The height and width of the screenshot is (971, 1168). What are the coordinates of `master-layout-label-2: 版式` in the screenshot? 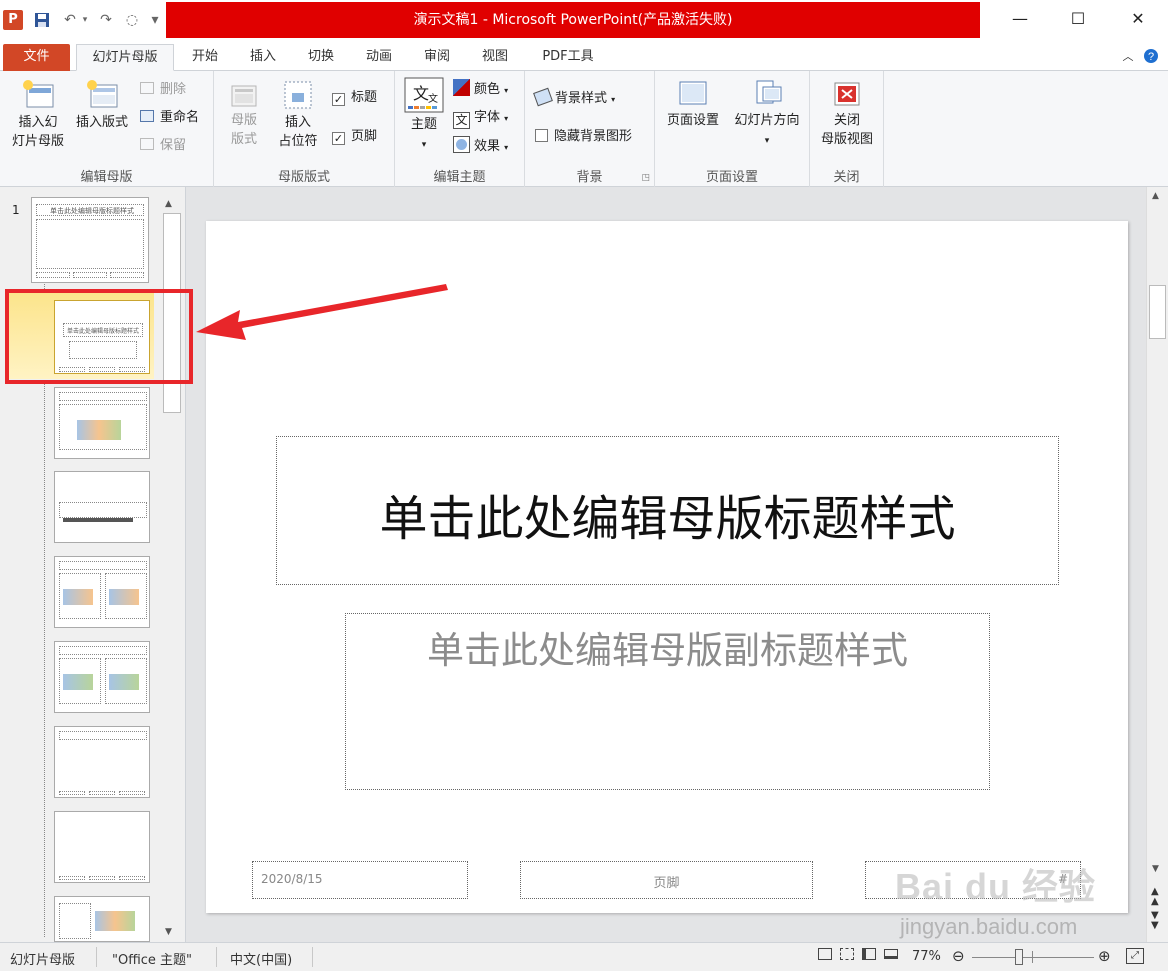 It's located at (243, 139).